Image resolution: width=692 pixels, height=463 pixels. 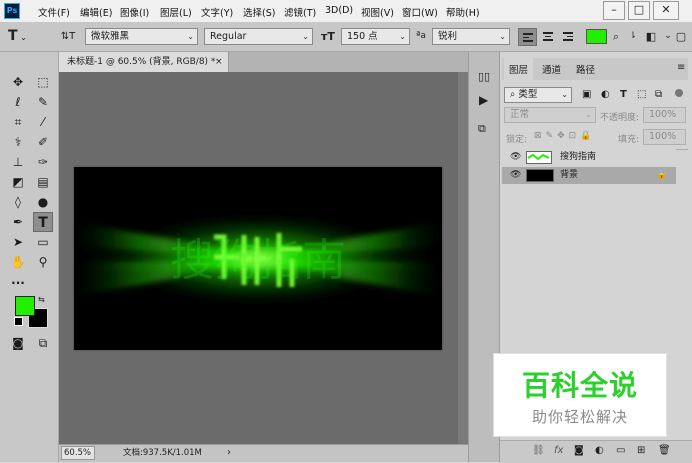 What do you see at coordinates (578, 157) in the screenshot?
I see `layer-name: 搜狗指南` at bounding box center [578, 157].